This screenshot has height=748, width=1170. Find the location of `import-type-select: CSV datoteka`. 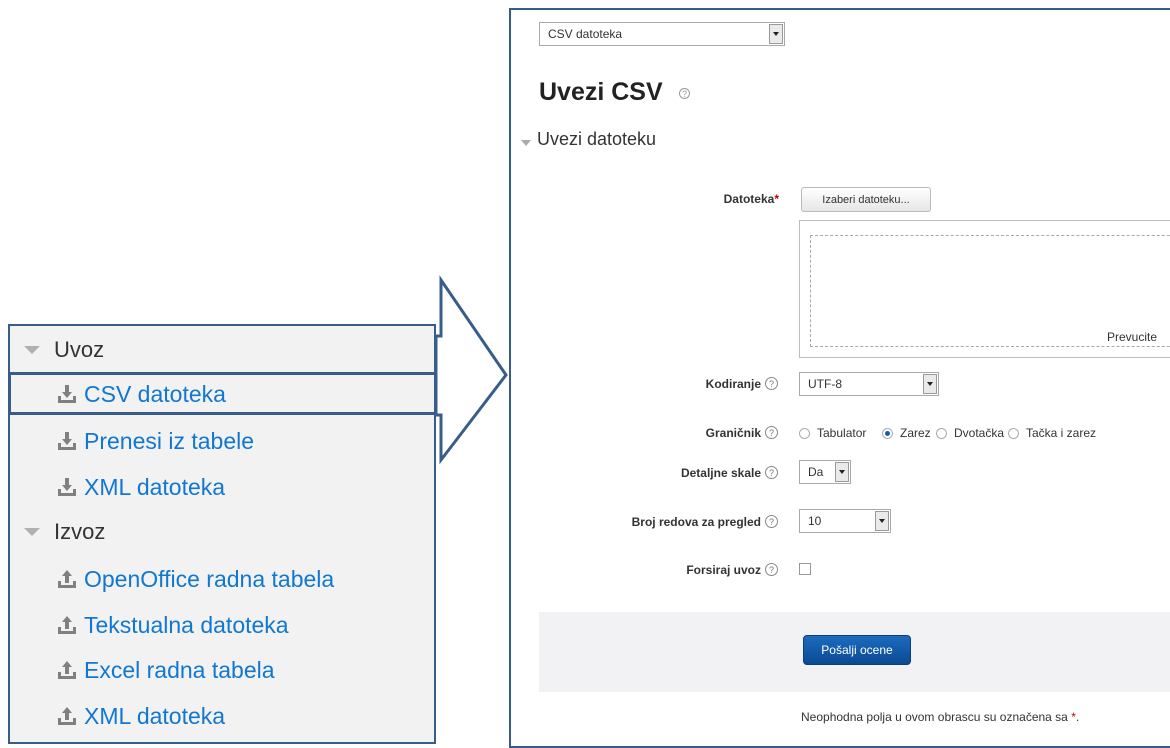

import-type-select: CSV datoteka is located at coordinates (662, 34).